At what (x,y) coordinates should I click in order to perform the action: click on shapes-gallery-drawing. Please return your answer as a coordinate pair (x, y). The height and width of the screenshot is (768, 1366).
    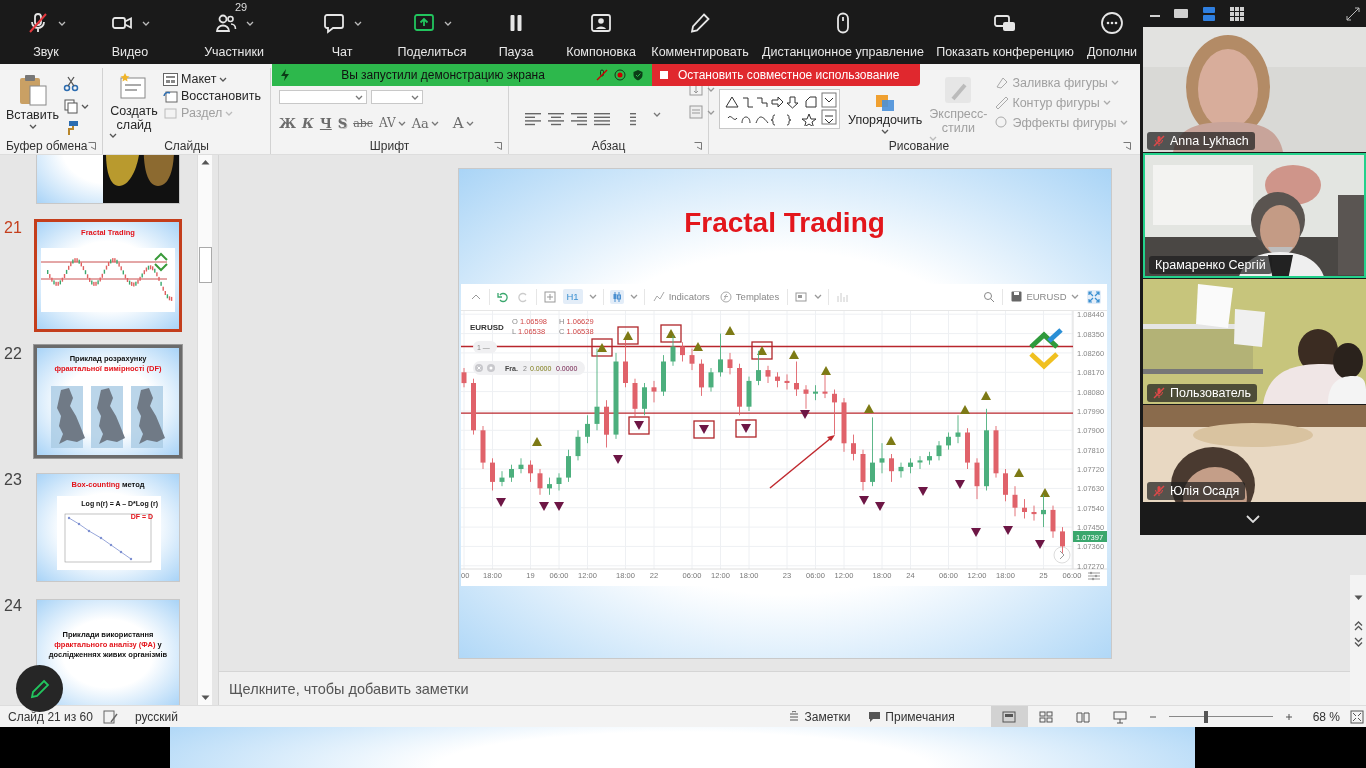
    Looking at the image, I should click on (780, 109).